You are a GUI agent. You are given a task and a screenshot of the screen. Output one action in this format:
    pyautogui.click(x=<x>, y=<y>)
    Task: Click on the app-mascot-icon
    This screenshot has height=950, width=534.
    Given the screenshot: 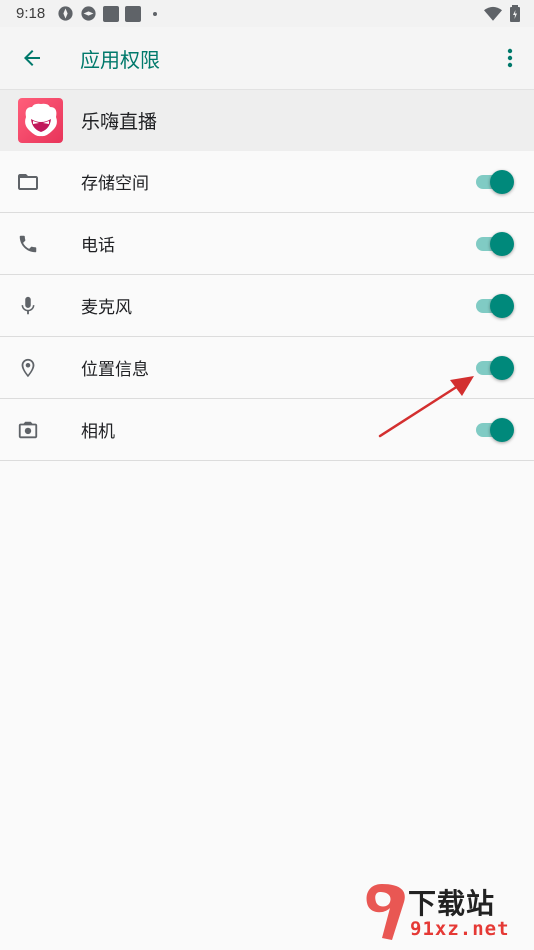 What is the action you would take?
    pyautogui.click(x=40, y=119)
    